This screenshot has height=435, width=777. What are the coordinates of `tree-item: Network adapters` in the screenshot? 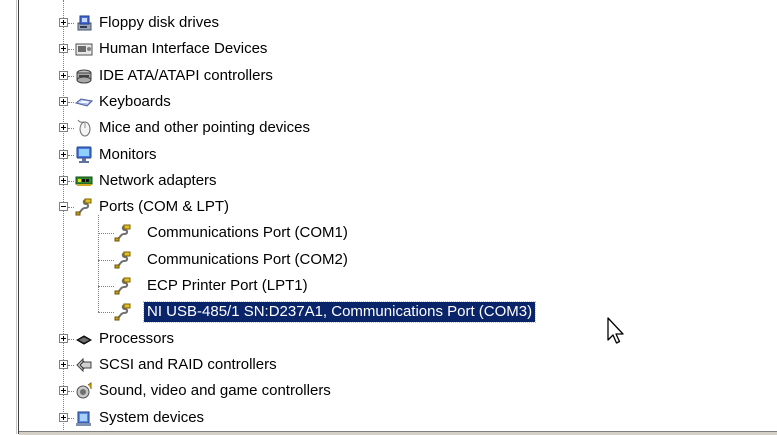 It's located at (350, 181).